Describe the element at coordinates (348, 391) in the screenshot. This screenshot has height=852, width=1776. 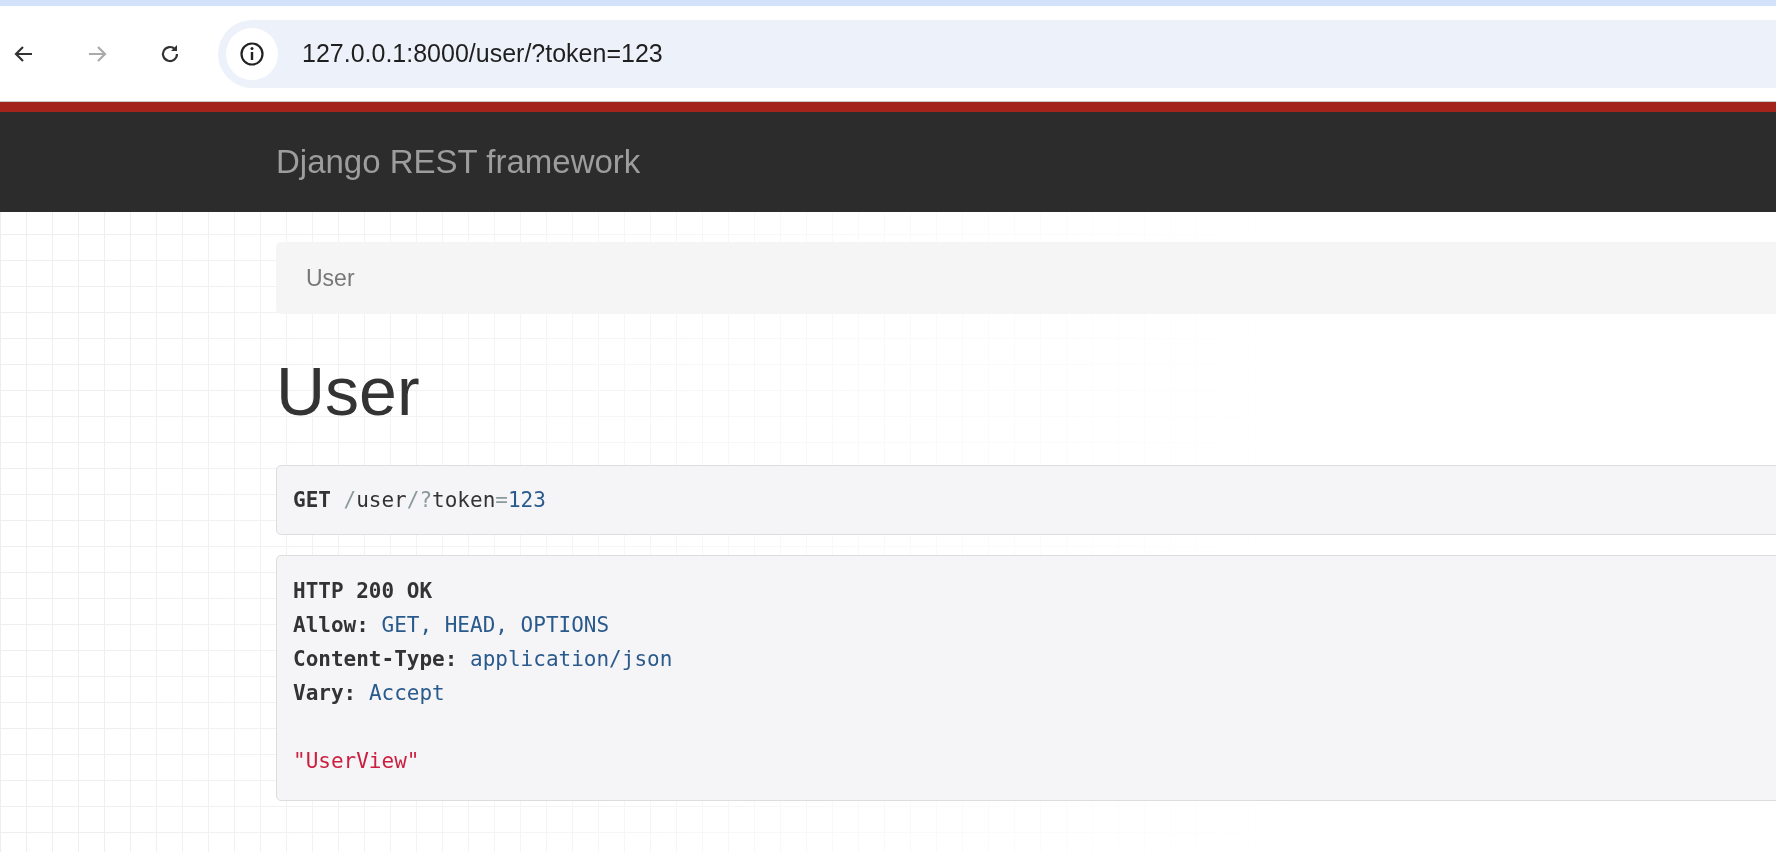
I see `page-heading: User` at that location.